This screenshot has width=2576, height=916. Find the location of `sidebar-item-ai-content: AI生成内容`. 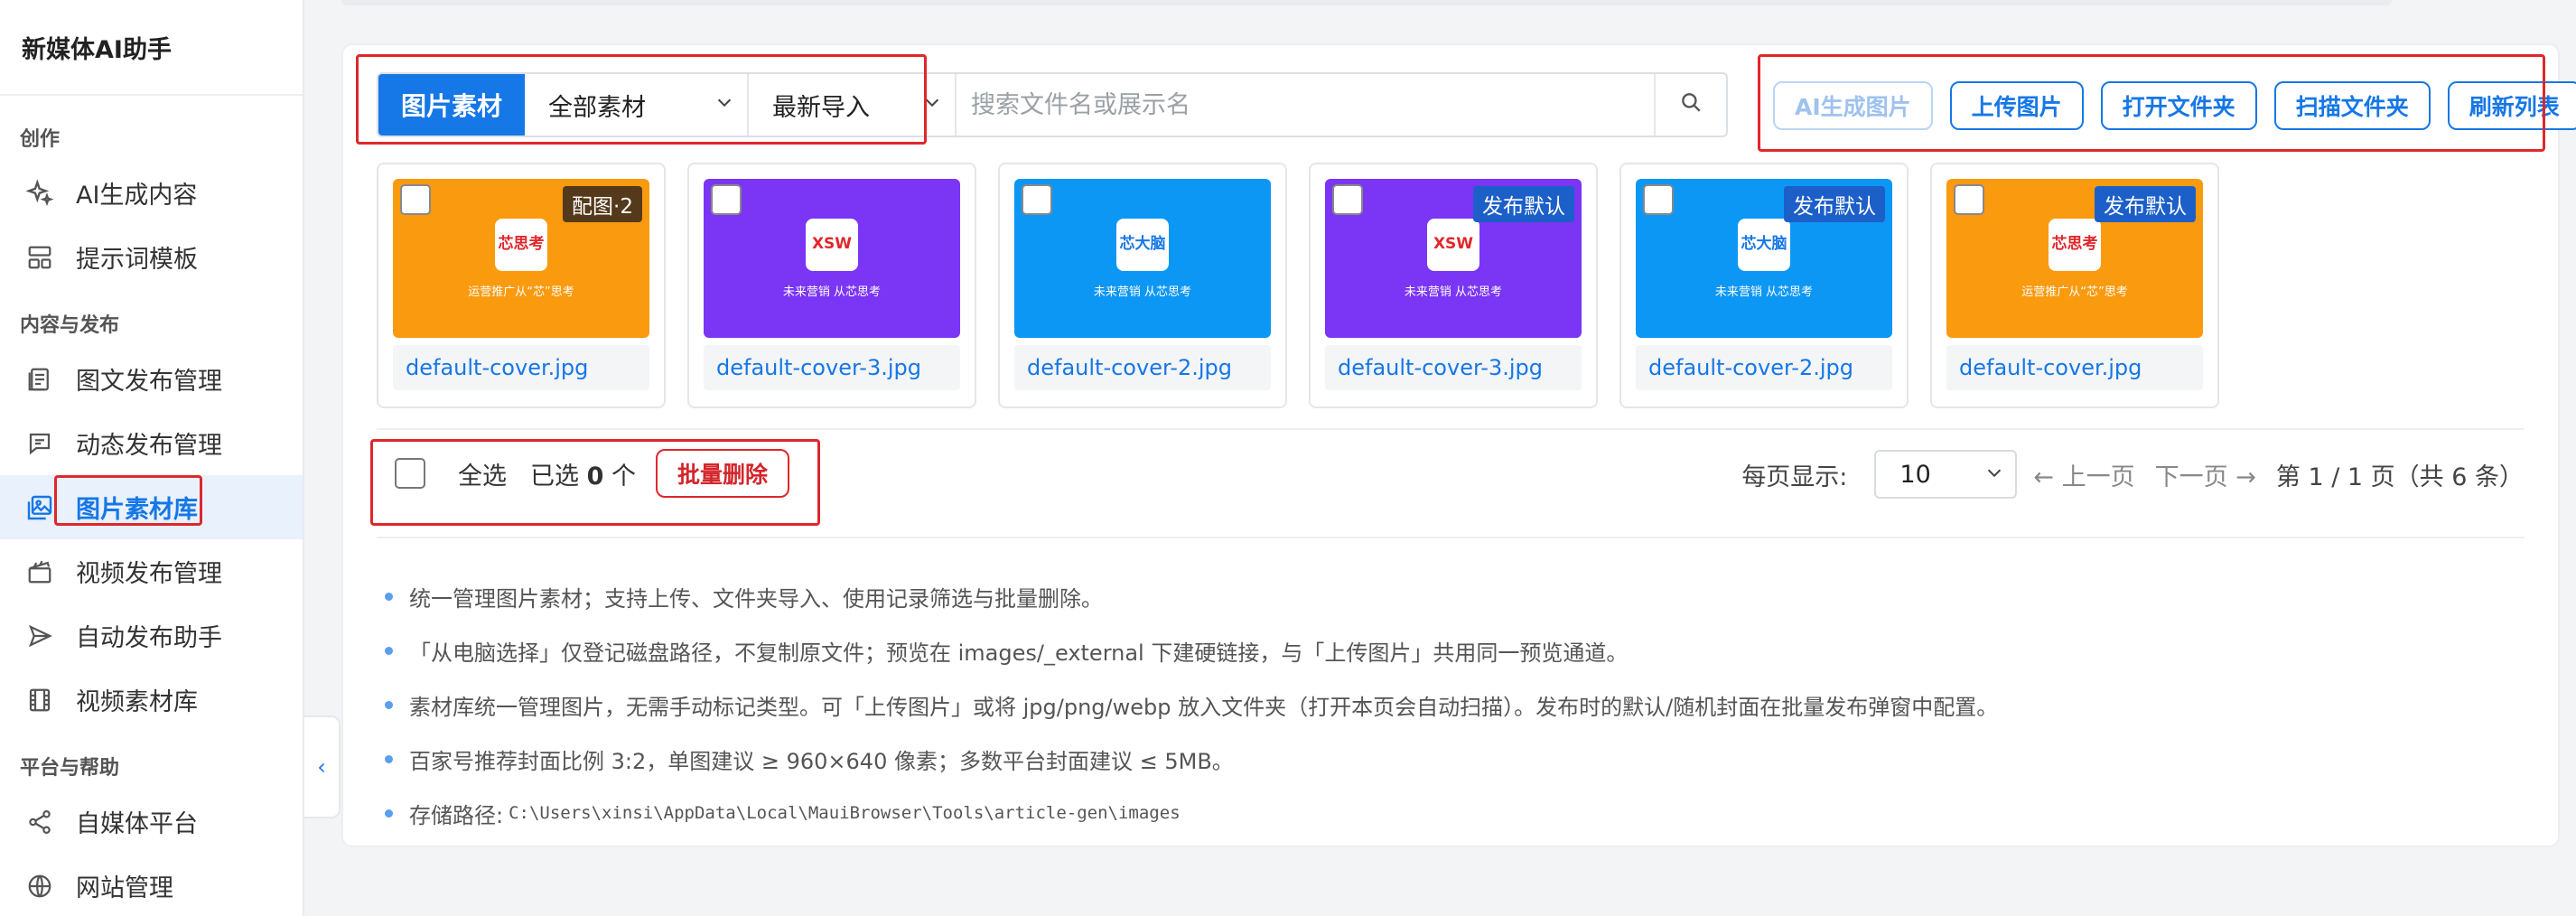

sidebar-item-ai-content: AI生成内容 is located at coordinates (151, 193).